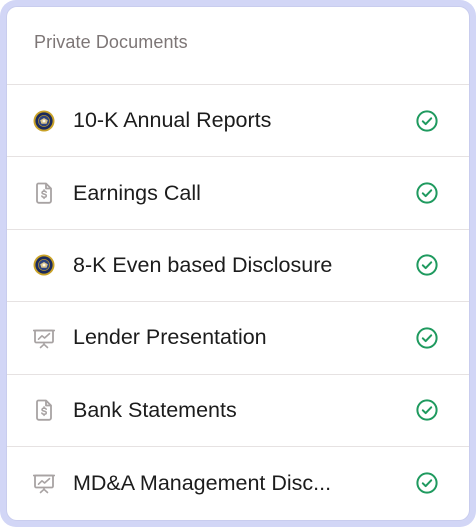  I want to click on document-label: Bank Statements, so click(155, 409).